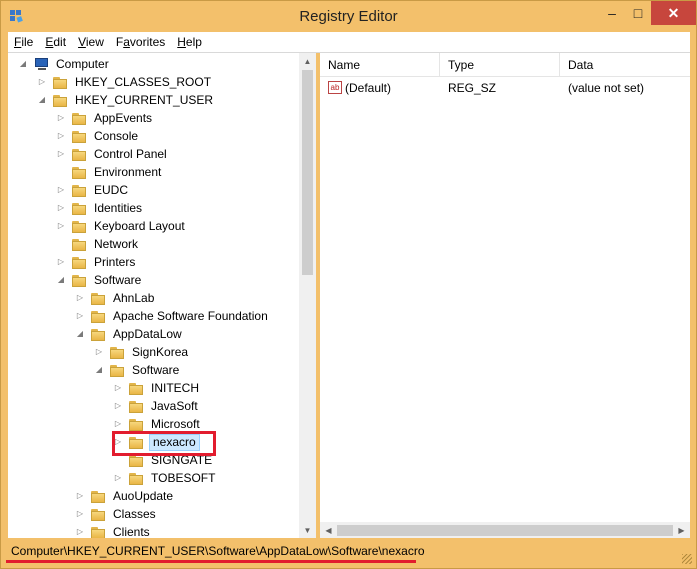 Image resolution: width=697 pixels, height=569 pixels. What do you see at coordinates (134, 514) in the screenshot?
I see `tree-item-label: Classes` at bounding box center [134, 514].